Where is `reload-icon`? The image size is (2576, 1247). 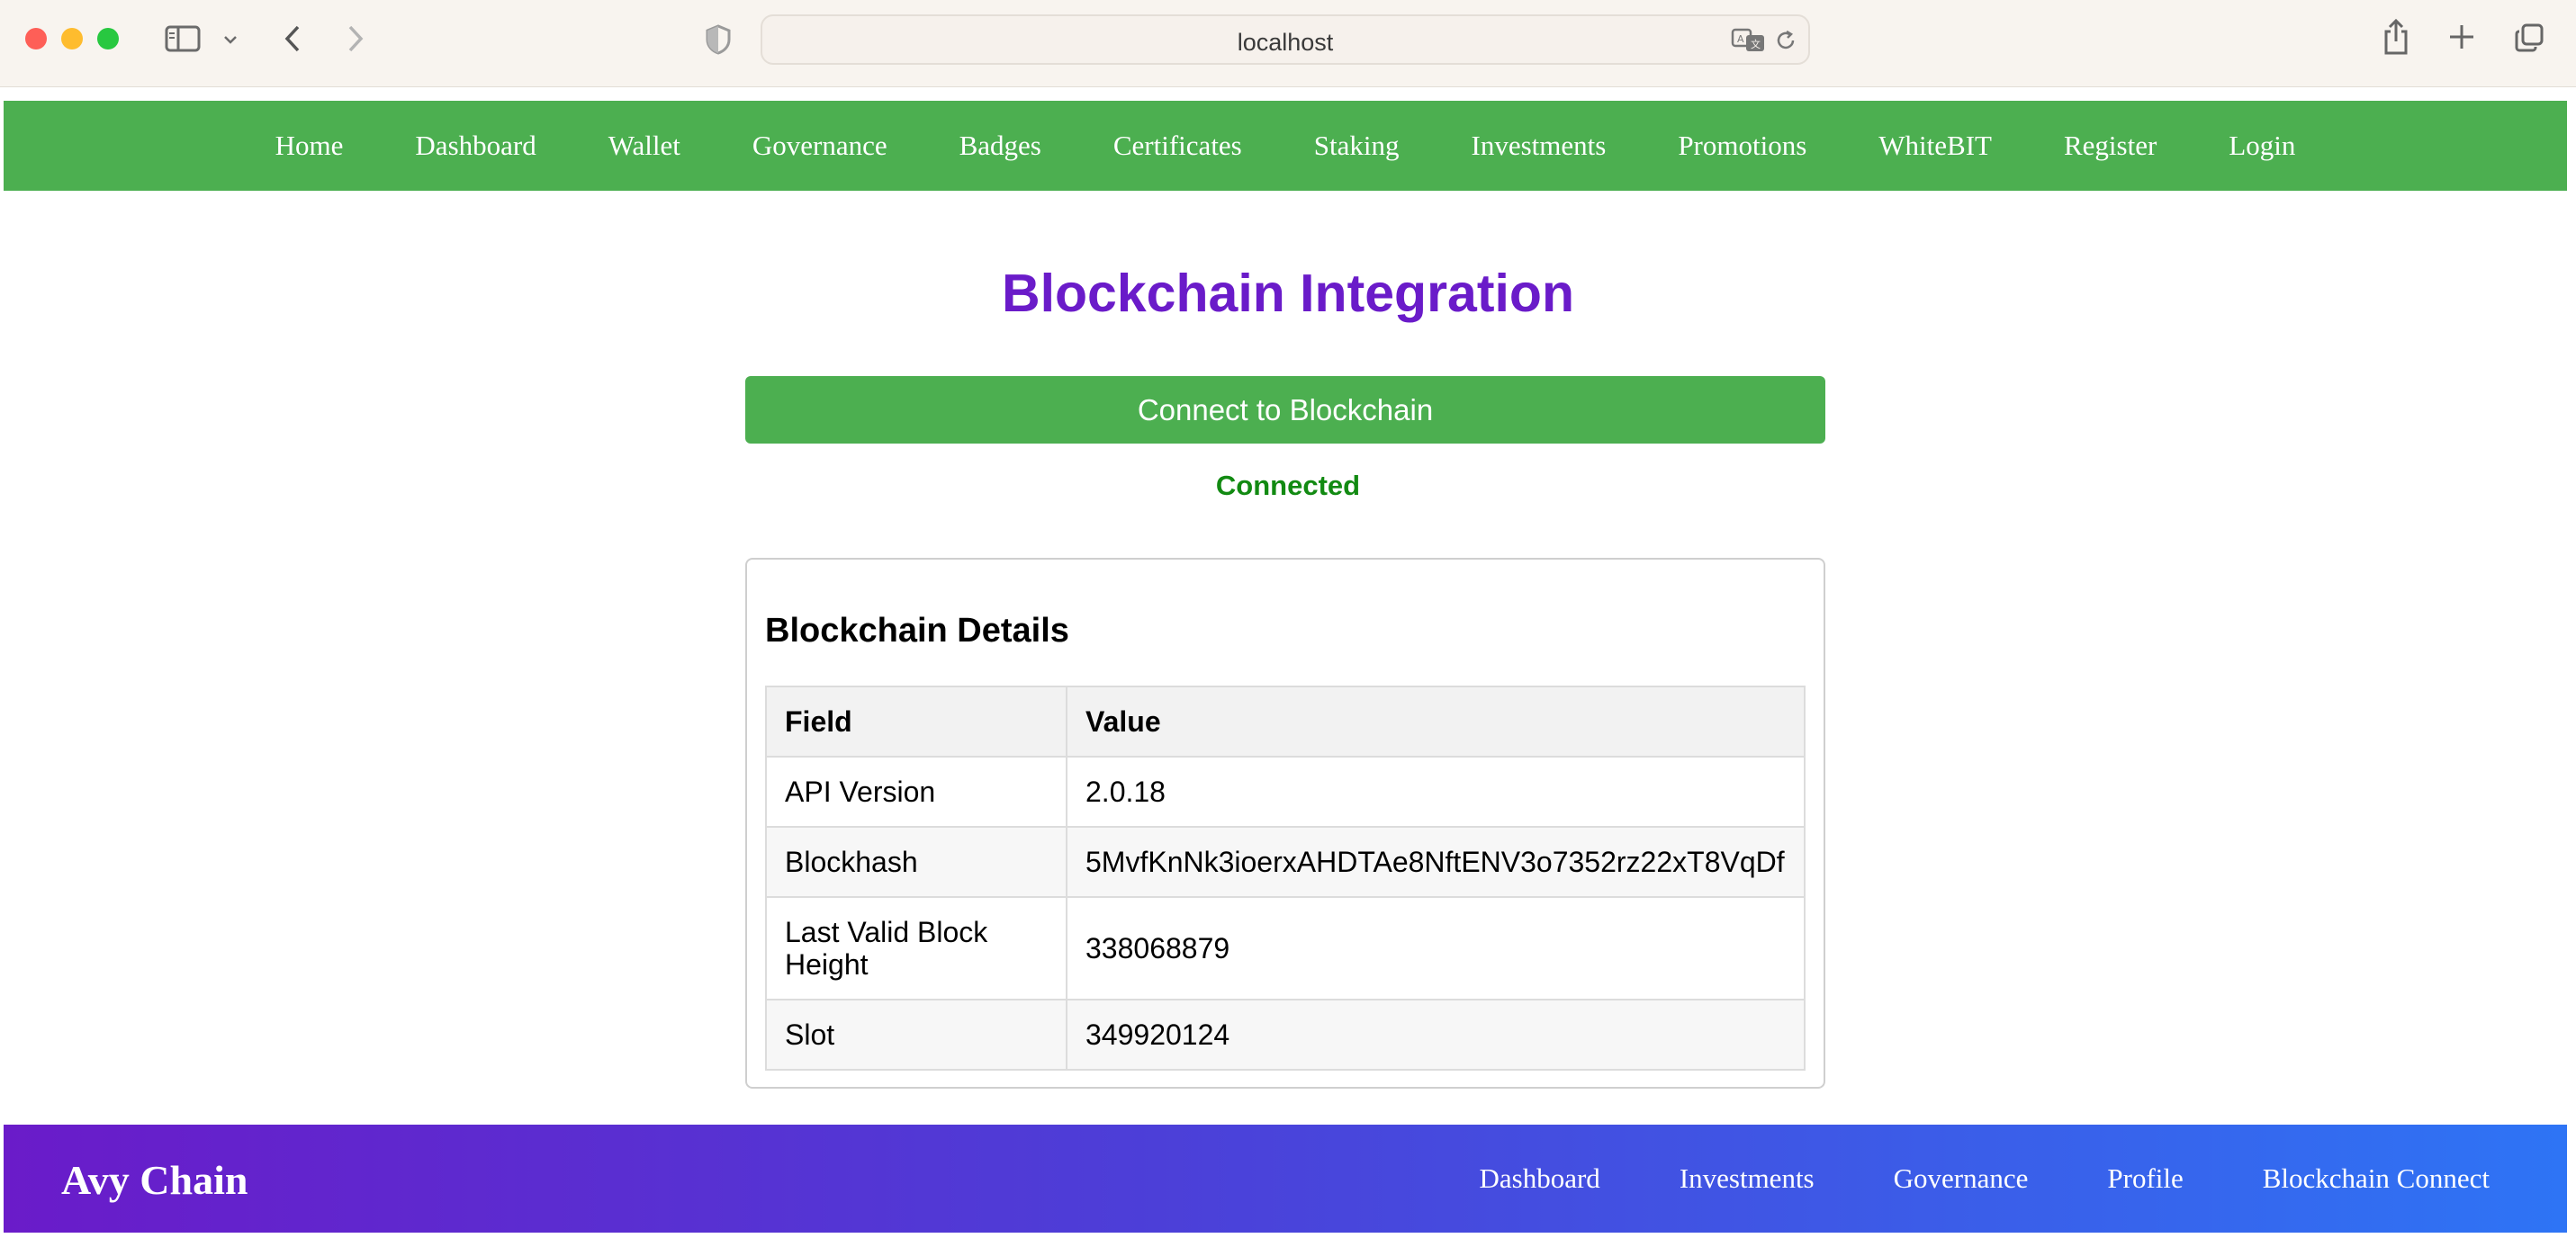
reload-icon is located at coordinates (1785, 40).